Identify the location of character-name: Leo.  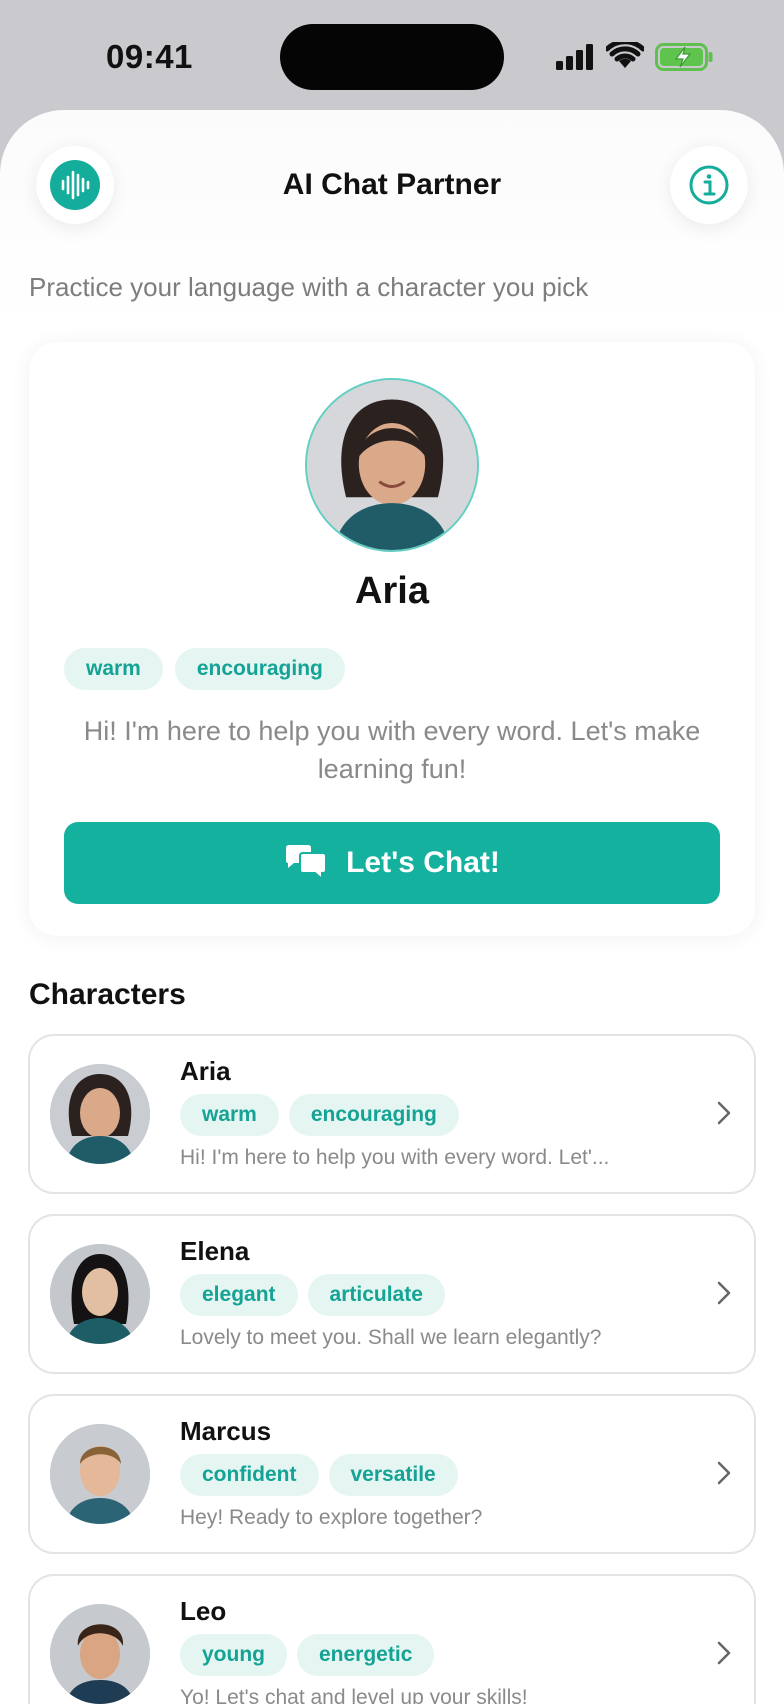
(203, 1611).